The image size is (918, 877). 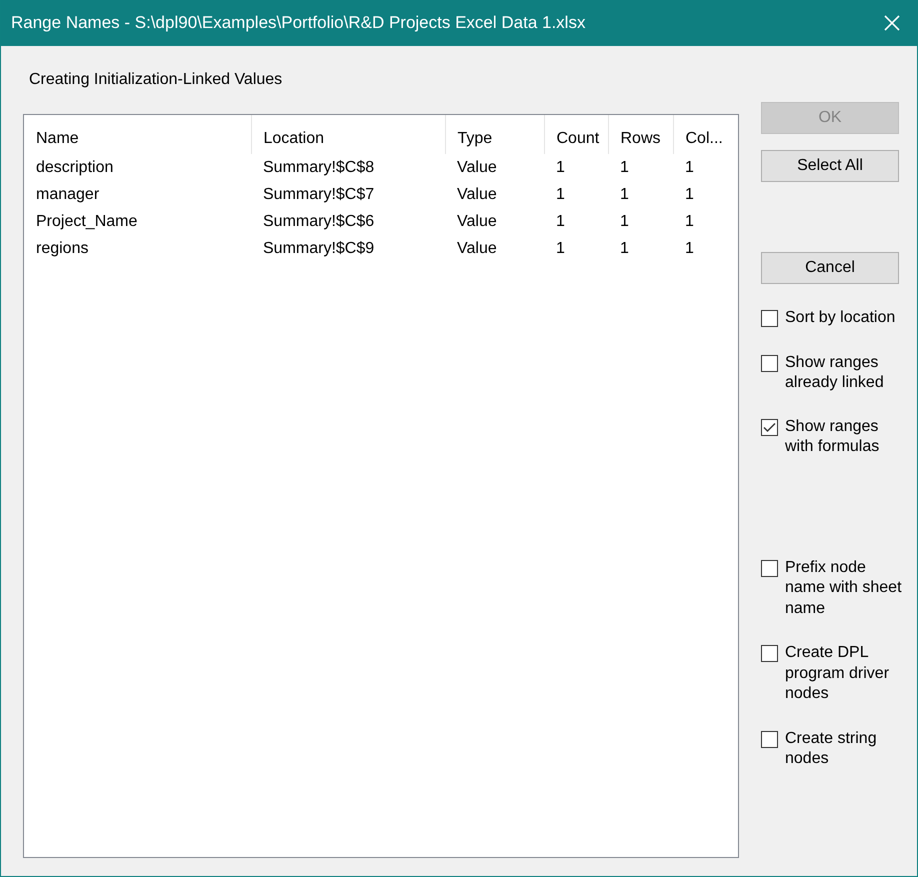 I want to click on table-cell-text: Summary!$C$6, so click(x=319, y=222).